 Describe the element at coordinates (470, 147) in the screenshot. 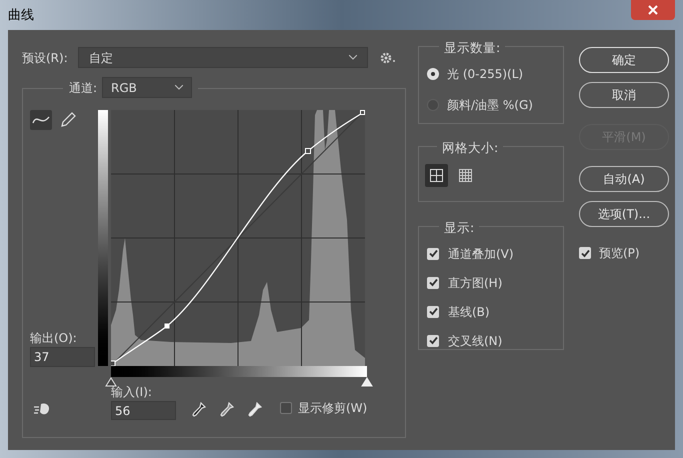

I see `group-title: 网格大小:` at that location.